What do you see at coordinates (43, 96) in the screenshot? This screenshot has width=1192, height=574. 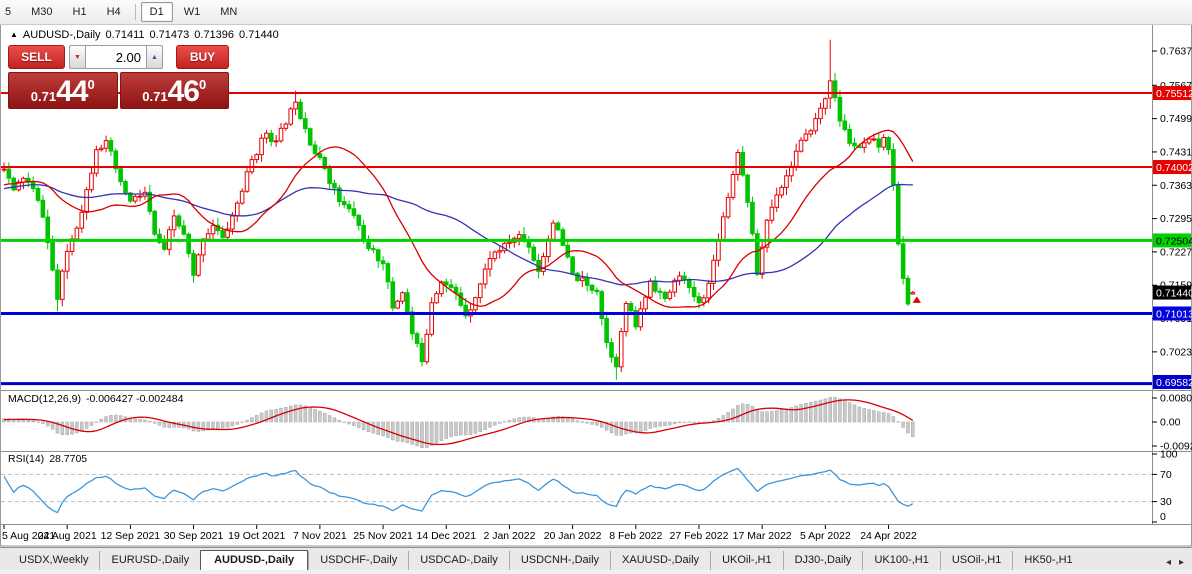 I see `sell-price-prefix: 0.71` at bounding box center [43, 96].